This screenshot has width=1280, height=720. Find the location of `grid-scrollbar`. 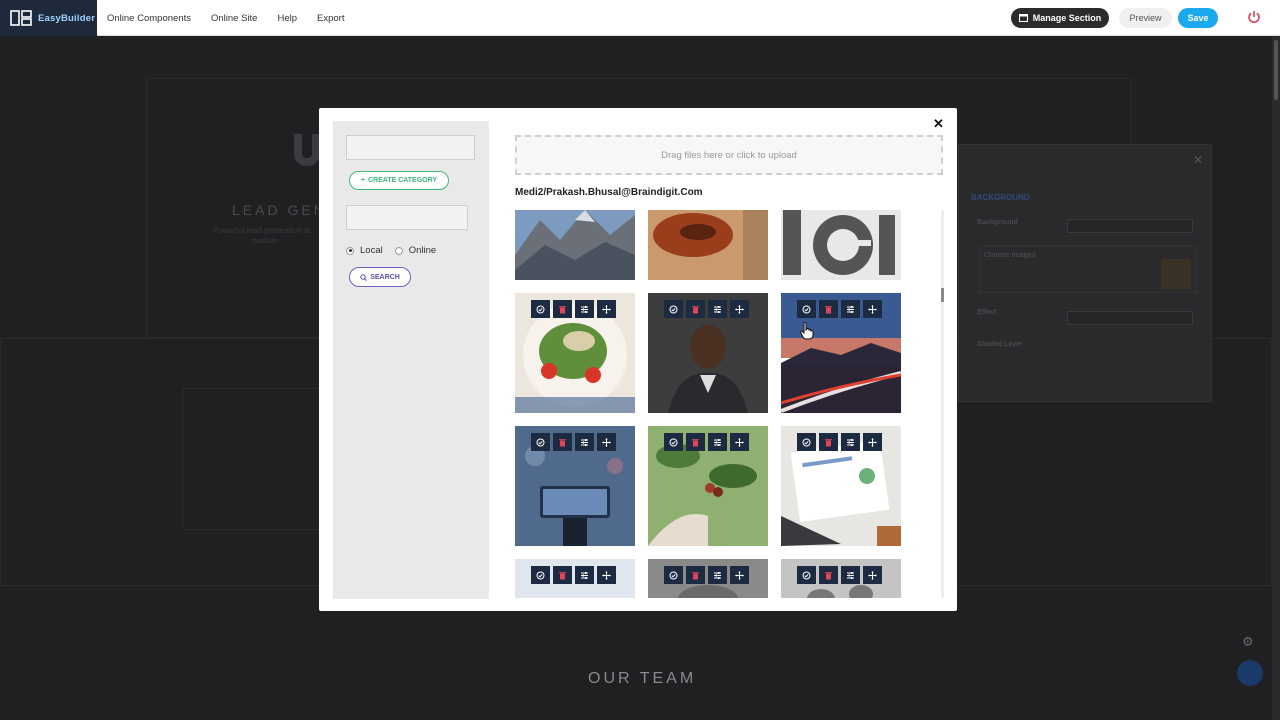

grid-scrollbar is located at coordinates (942, 404).